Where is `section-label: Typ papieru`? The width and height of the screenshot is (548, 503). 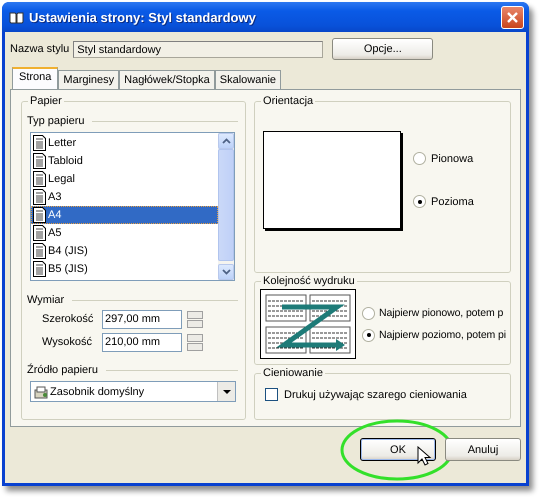 section-label: Typ papieru is located at coordinates (55, 121).